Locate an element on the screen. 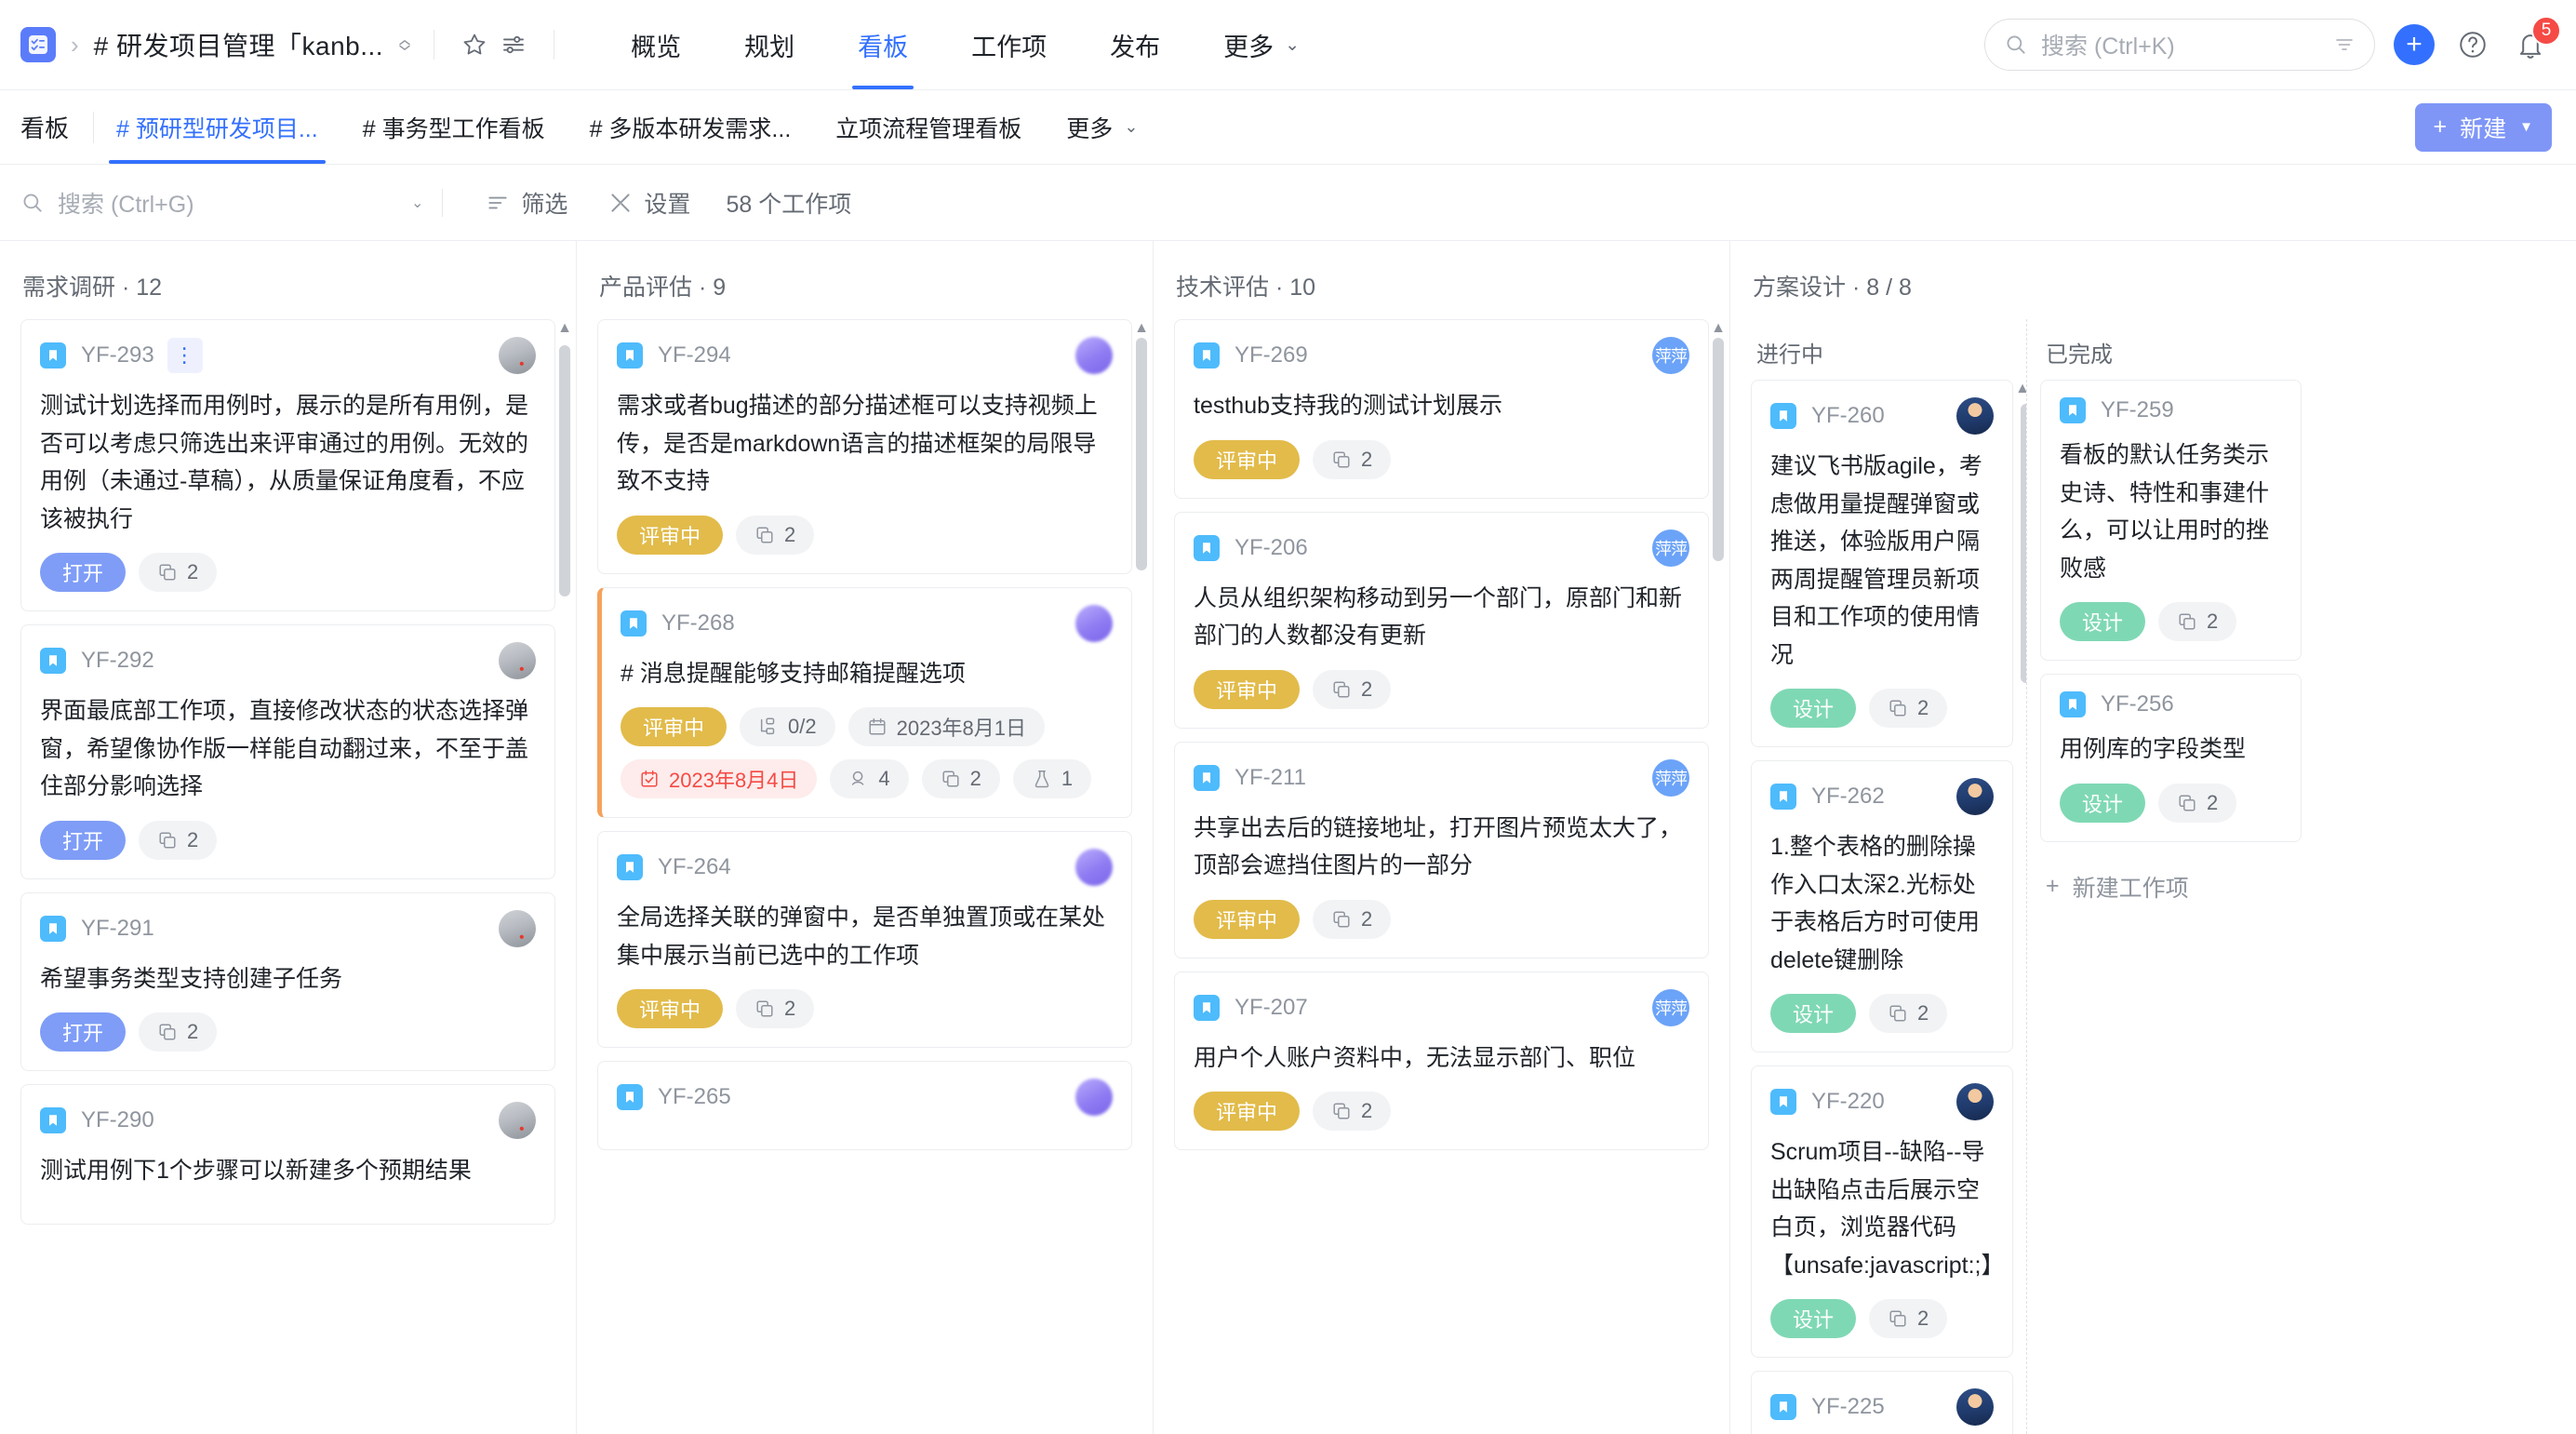 The image size is (2576, 1434). board-search-input: 搜索 (Ctrl+G) is located at coordinates (215, 203).